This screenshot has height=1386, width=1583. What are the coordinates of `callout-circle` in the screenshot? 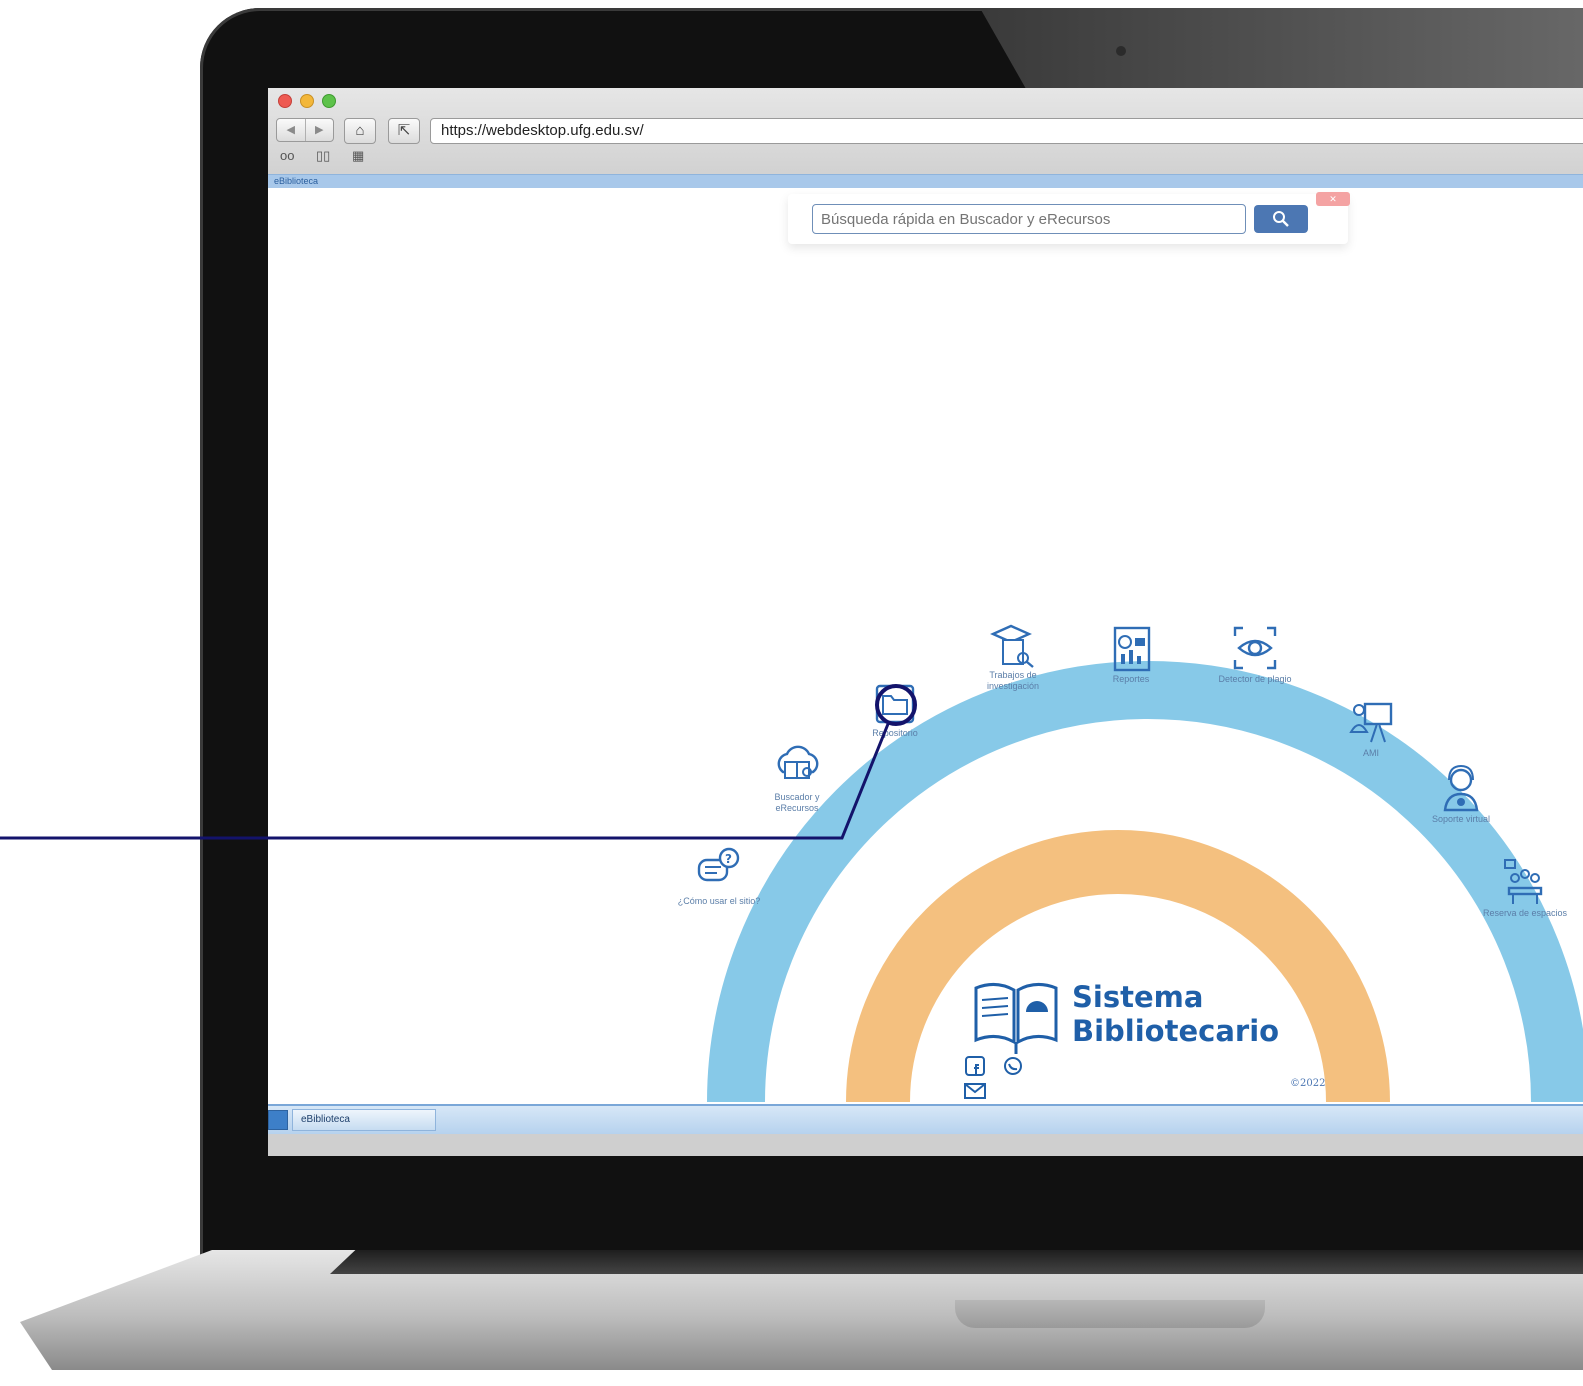 It's located at (896, 705).